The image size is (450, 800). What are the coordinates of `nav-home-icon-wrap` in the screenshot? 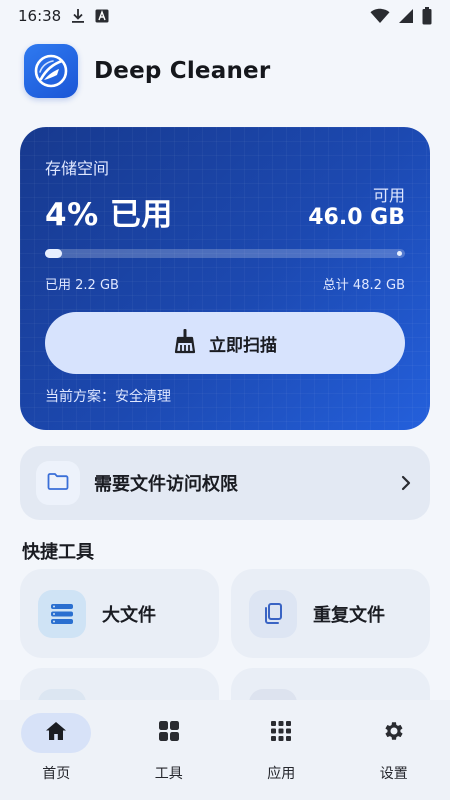 It's located at (56, 733).